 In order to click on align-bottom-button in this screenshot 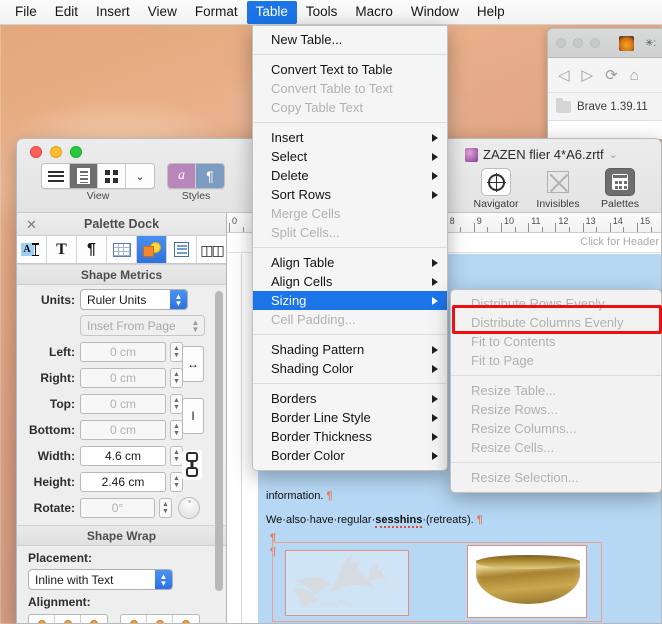, I will do `click(186, 619)`.